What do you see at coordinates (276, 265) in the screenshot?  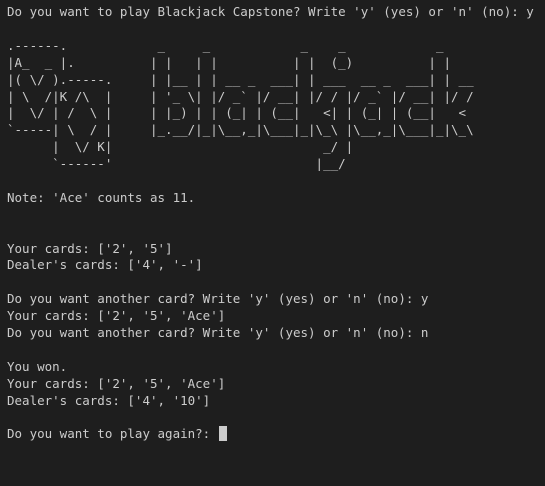 I see `output-line: Dealer's cards: ['4', '-']` at bounding box center [276, 265].